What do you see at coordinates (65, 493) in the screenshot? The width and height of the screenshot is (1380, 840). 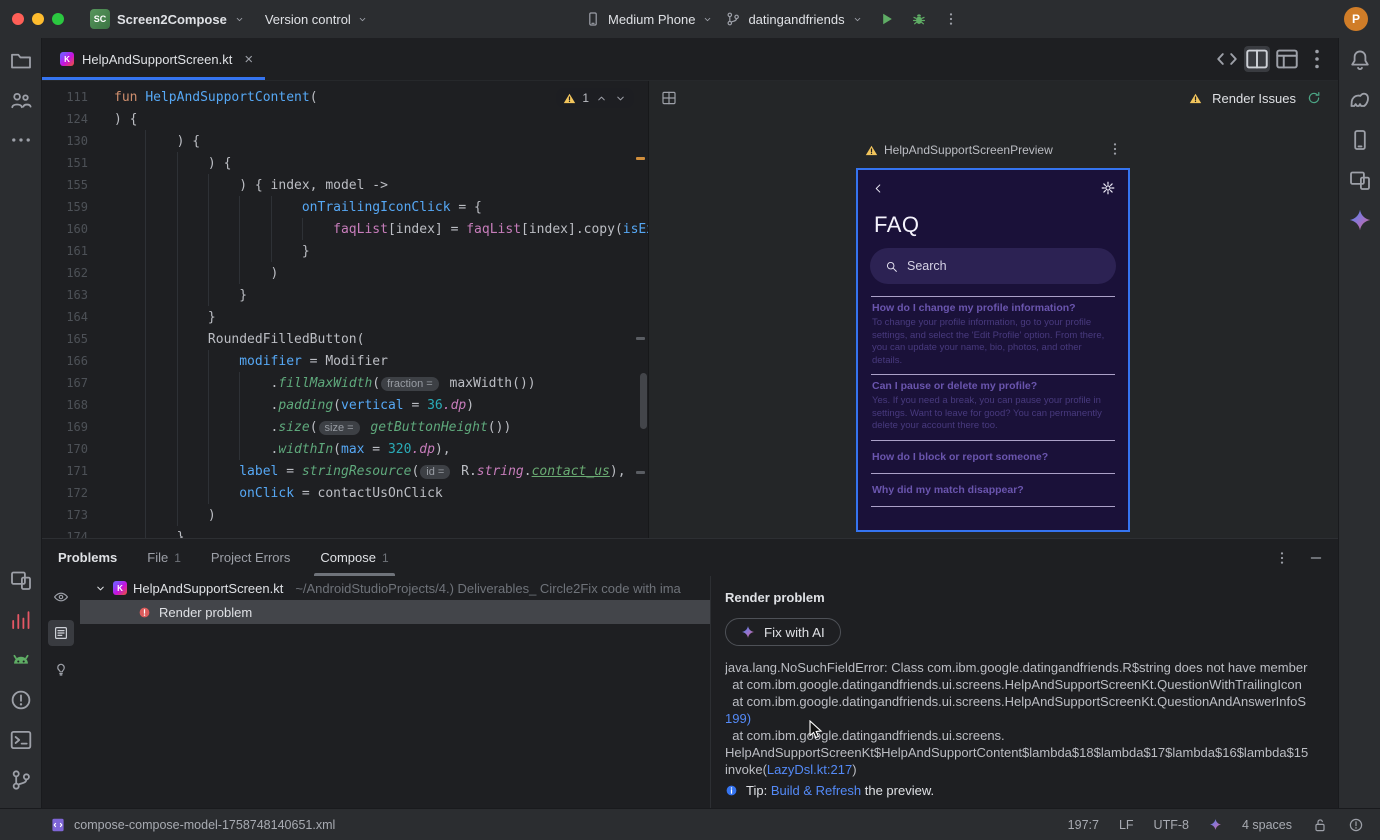 I see `line-number: 172` at bounding box center [65, 493].